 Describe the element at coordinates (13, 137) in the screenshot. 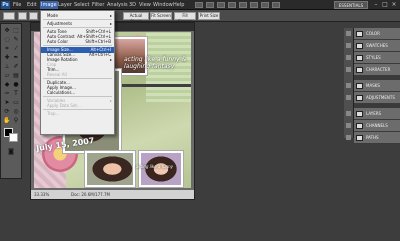

I see `background-color-swatch` at that location.